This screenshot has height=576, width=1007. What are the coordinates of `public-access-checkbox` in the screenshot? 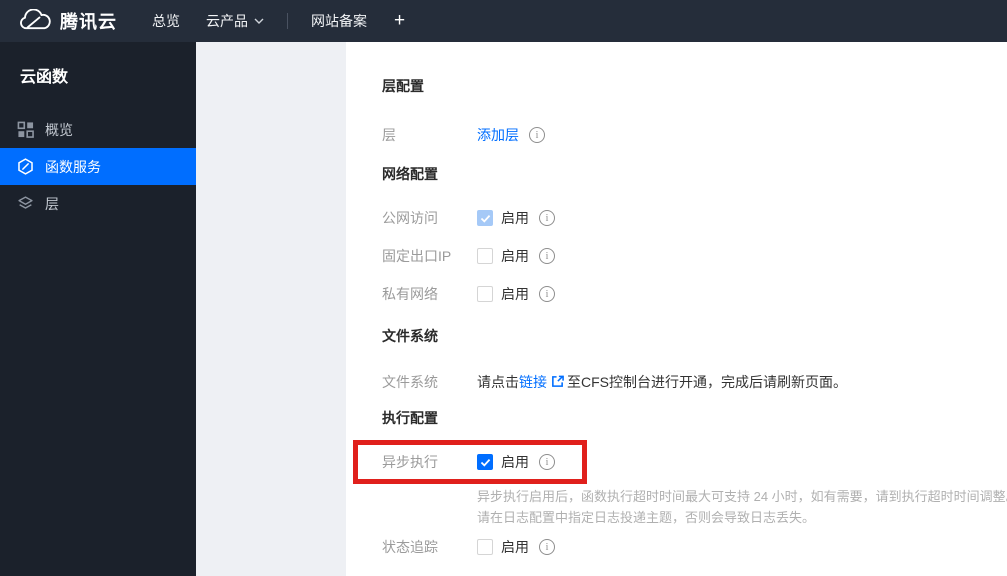 It's located at (485, 218).